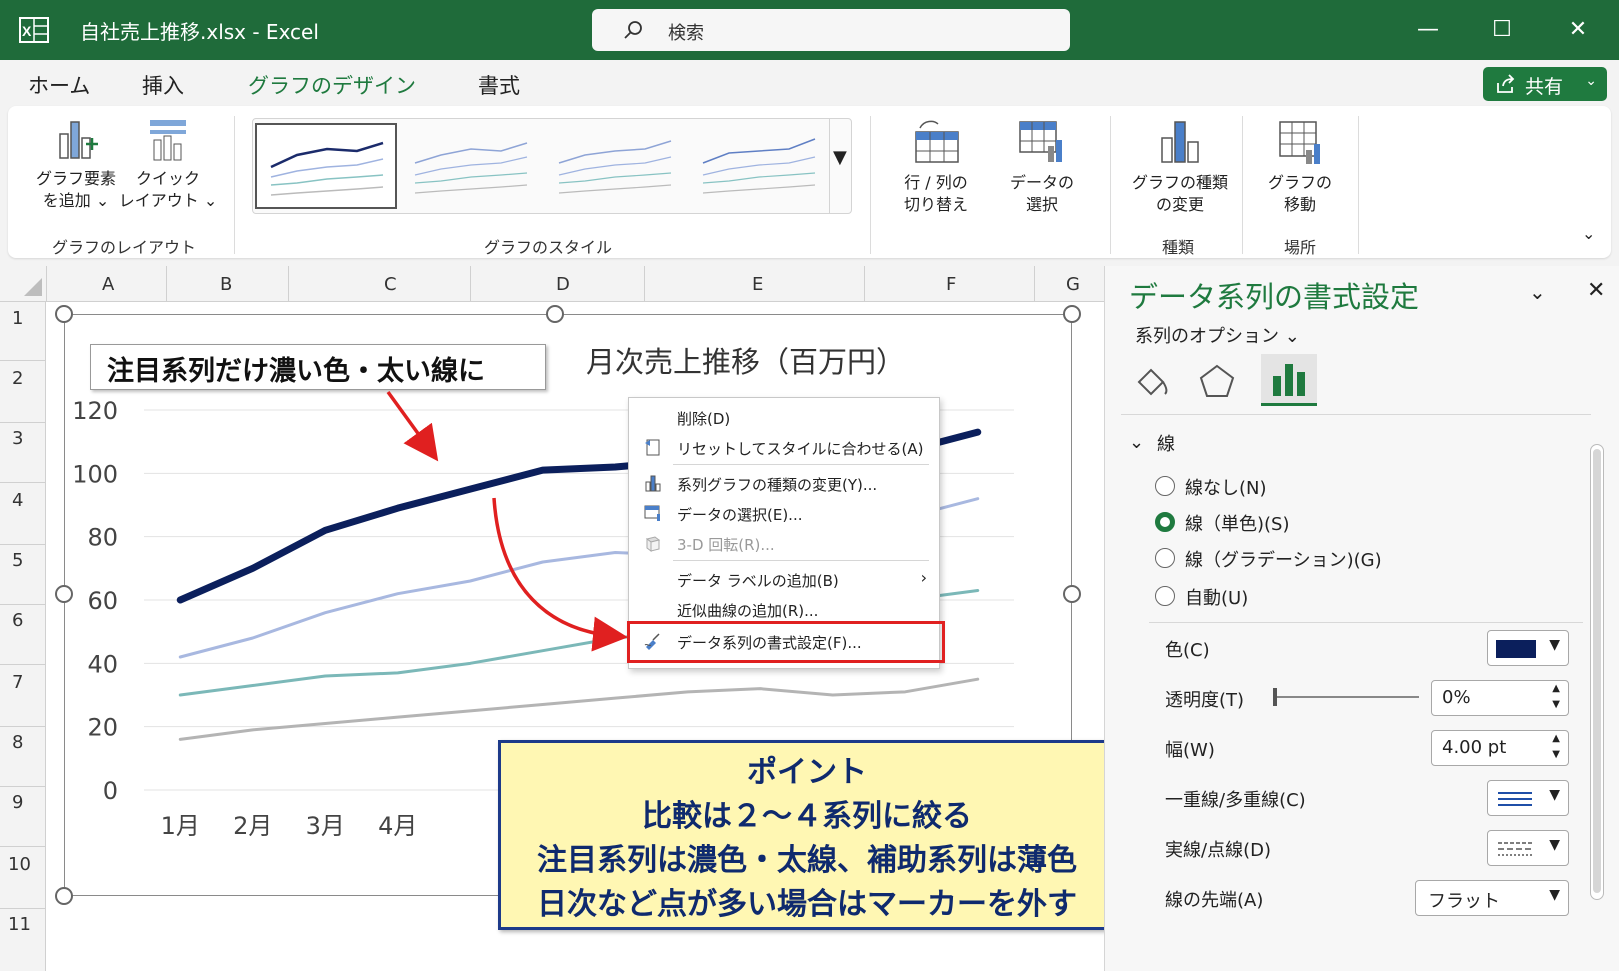 The image size is (1619, 971). Describe the element at coordinates (1218, 850) in the screenshot. I see `dash-type-label: 実線/点線(D)` at that location.